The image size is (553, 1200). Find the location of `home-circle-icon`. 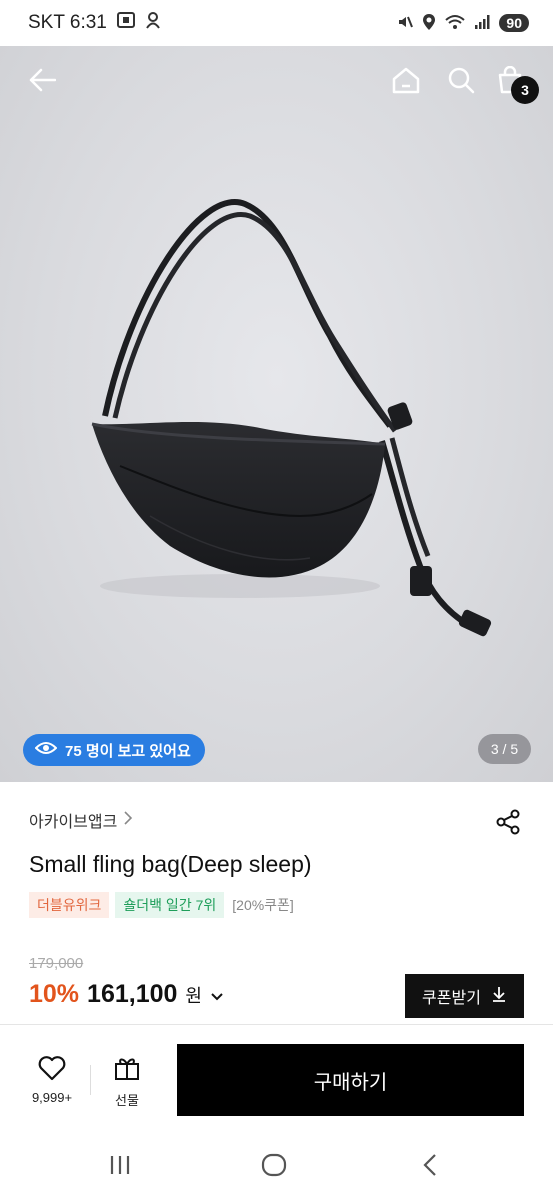

home-circle-icon is located at coordinates (274, 1167).